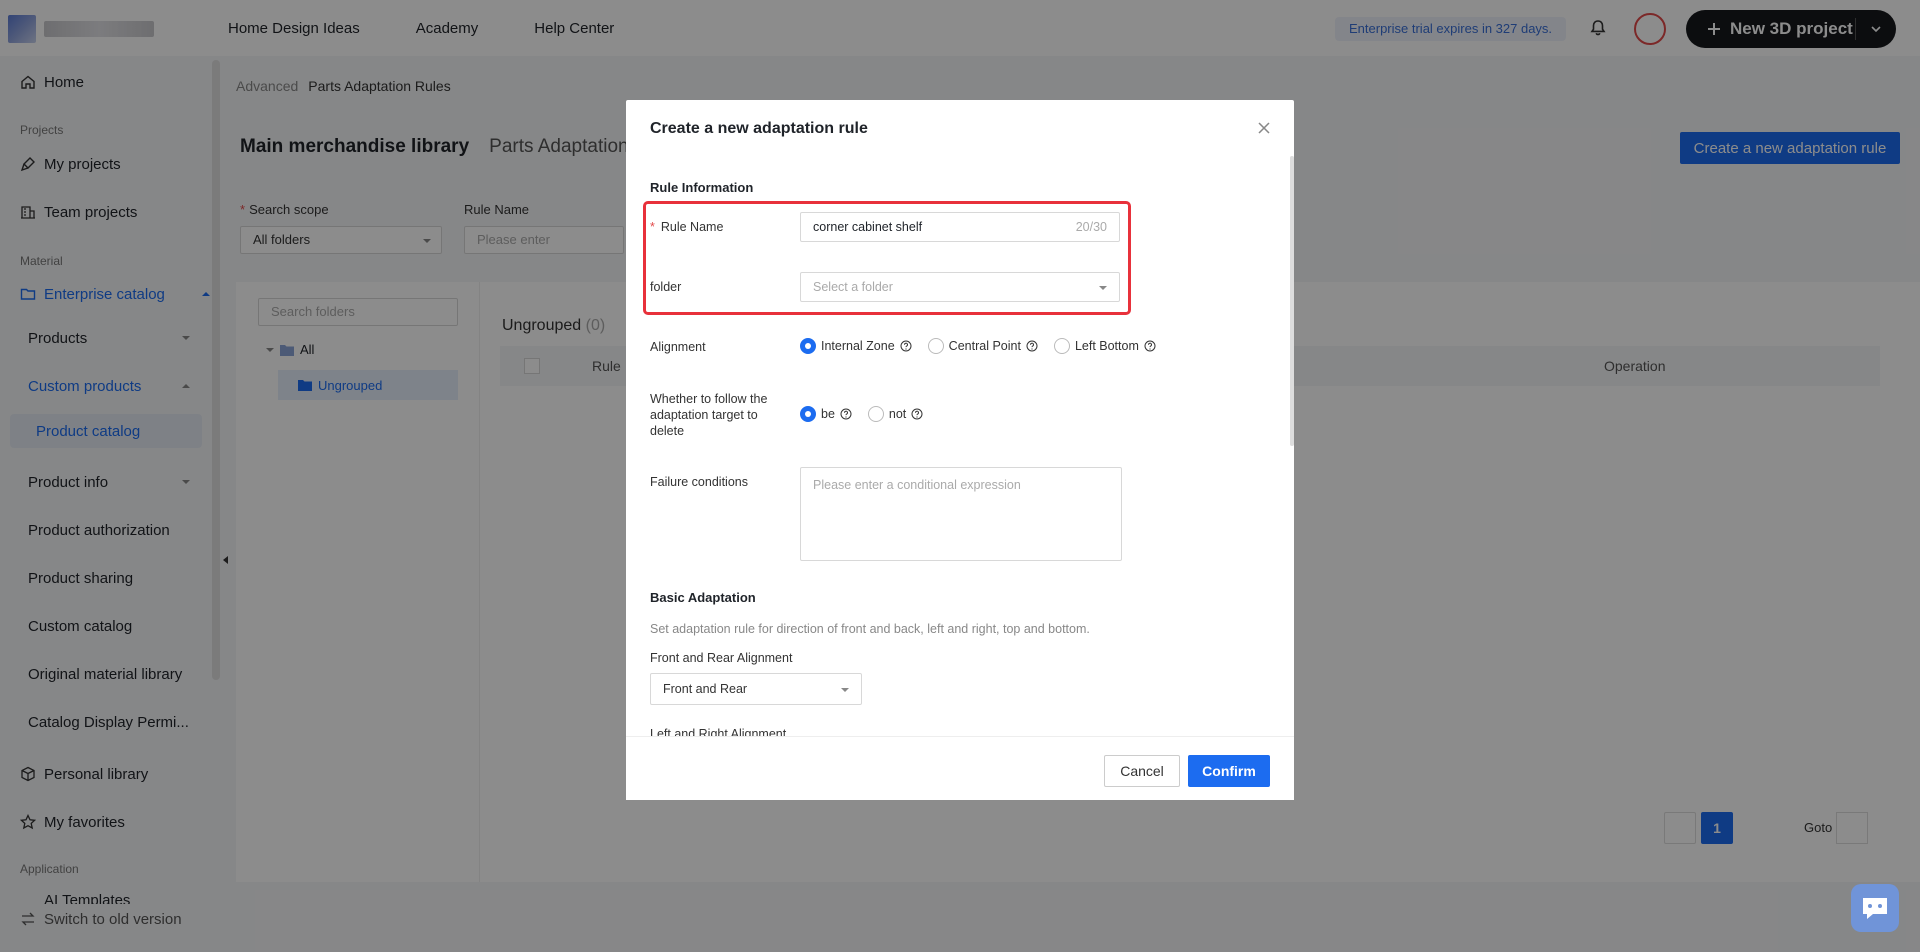  Describe the element at coordinates (756, 689) in the screenshot. I see `front-rear-alignment-select: Front and Rear` at that location.